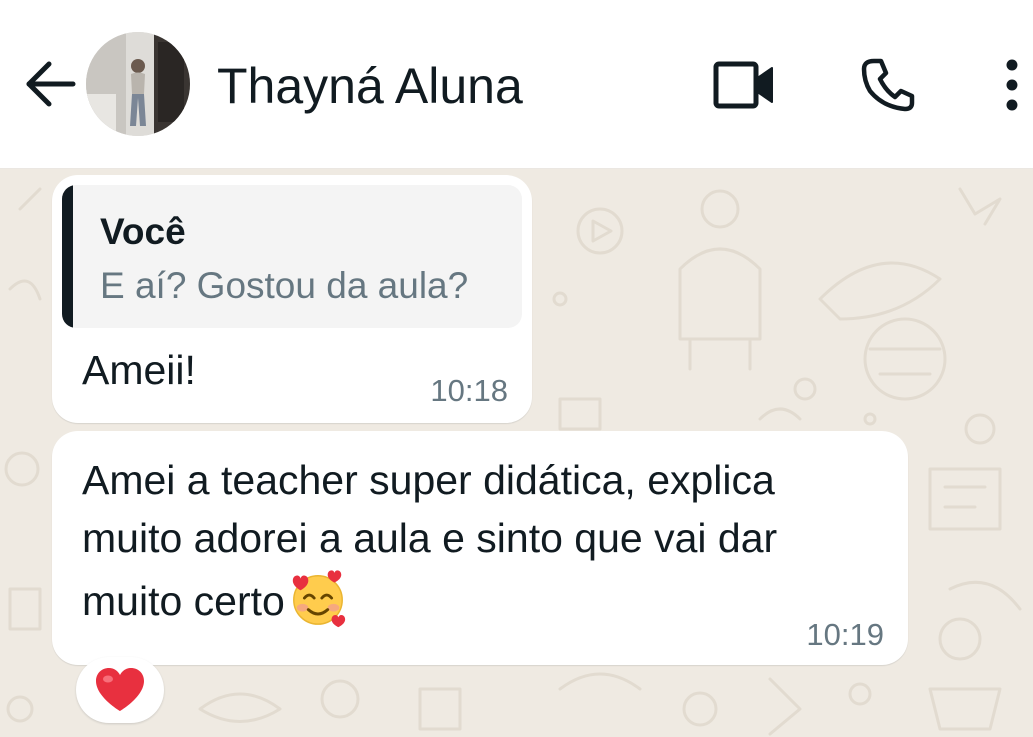 This screenshot has height=737, width=1033. I want to click on more-vertical-icon, so click(1012, 85).